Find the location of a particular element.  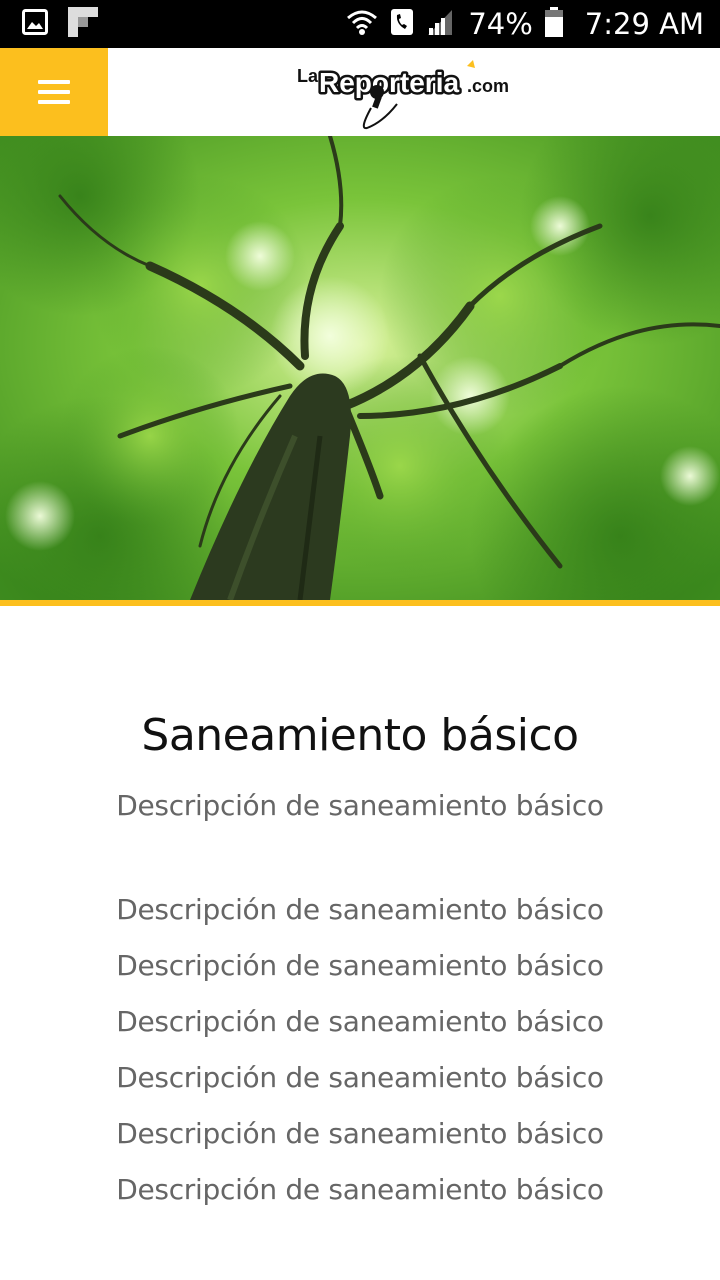

app-header: La Reporteria .com is located at coordinates (360, 92).